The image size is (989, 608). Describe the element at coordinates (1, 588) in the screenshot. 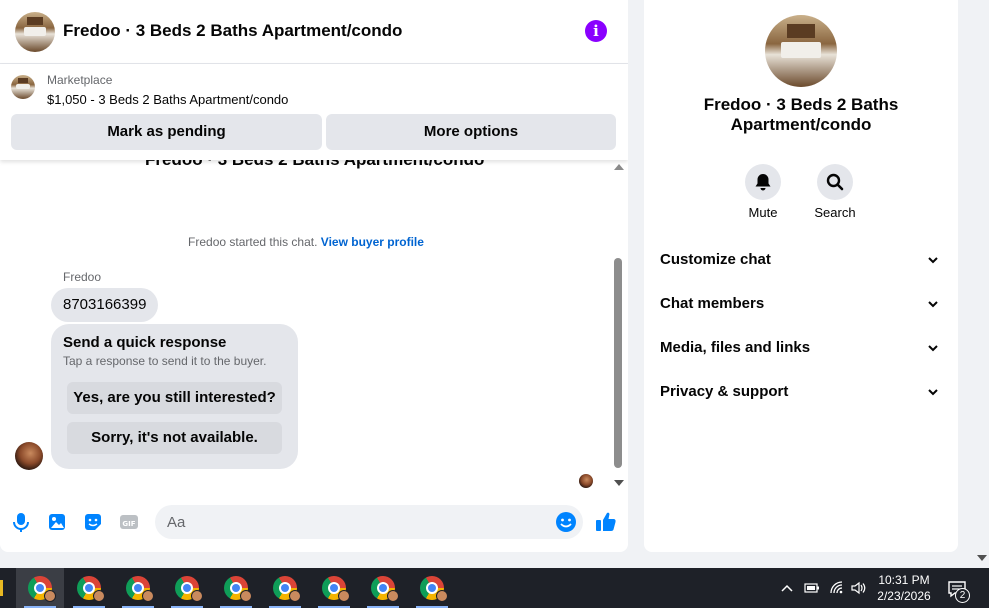

I see `file-explorer-edge-icon` at that location.